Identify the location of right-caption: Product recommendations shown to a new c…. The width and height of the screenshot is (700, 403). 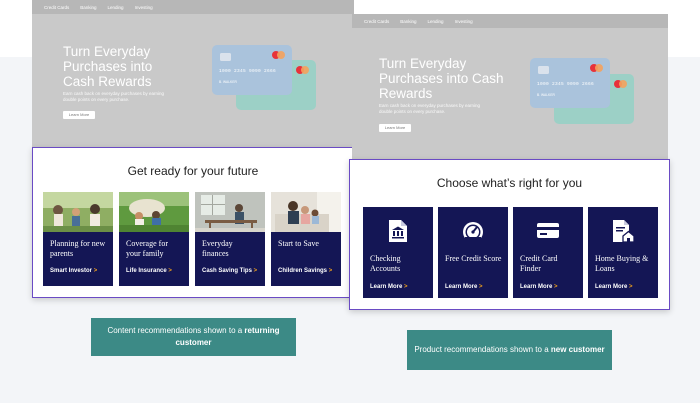
(509, 350).